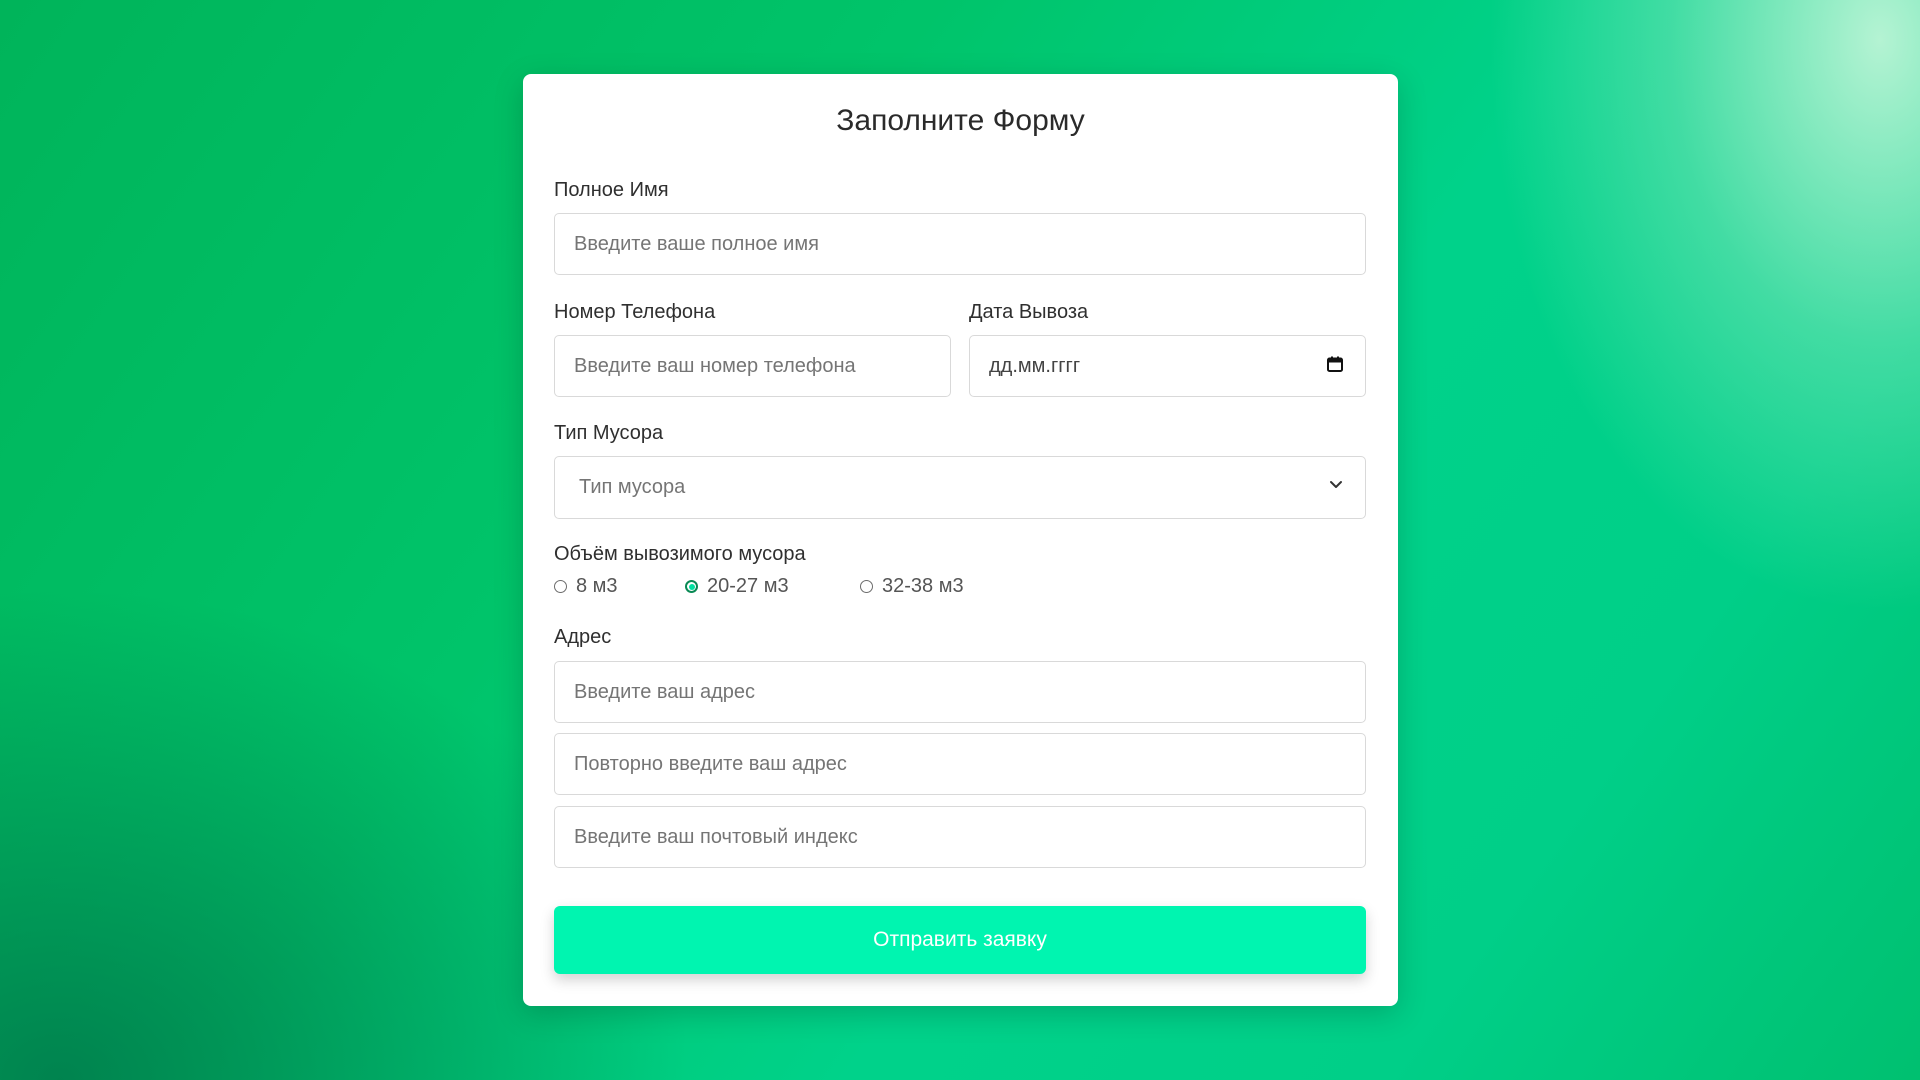 This screenshot has width=1920, height=1080. I want to click on volume-option-8: 8 м3, so click(586, 586).